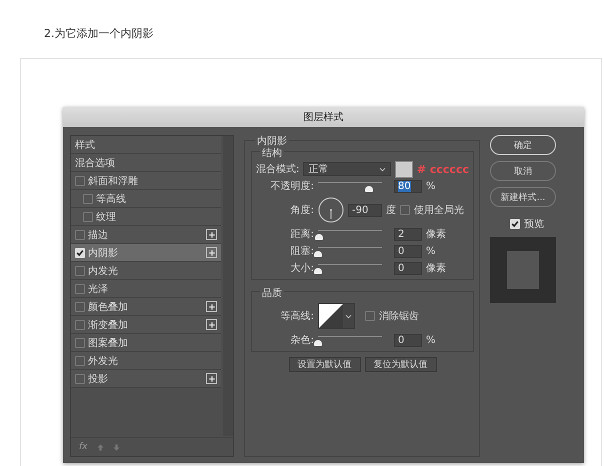 Image resolution: width=604 pixels, height=466 pixels. What do you see at coordinates (297, 316) in the screenshot?
I see `field-label: 等高线:` at bounding box center [297, 316].